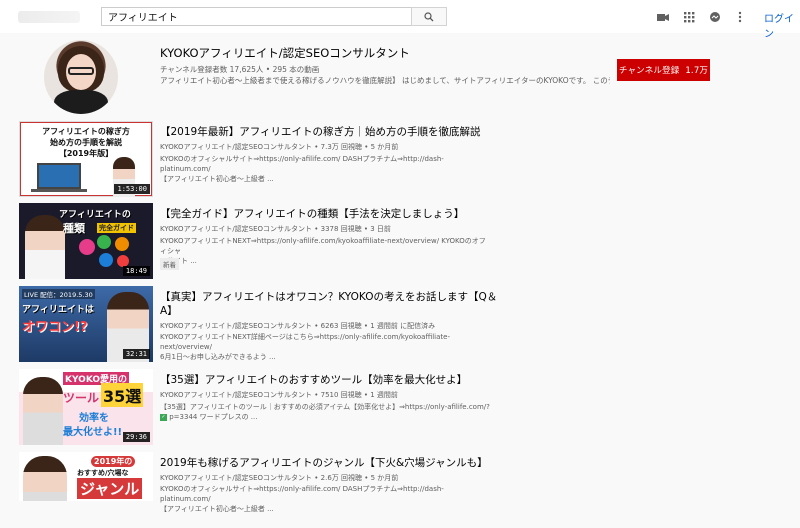 The width and height of the screenshot is (800, 528). What do you see at coordinates (95, 215) in the screenshot?
I see `thumbnail-caption: アフィリエイトの` at bounding box center [95, 215].